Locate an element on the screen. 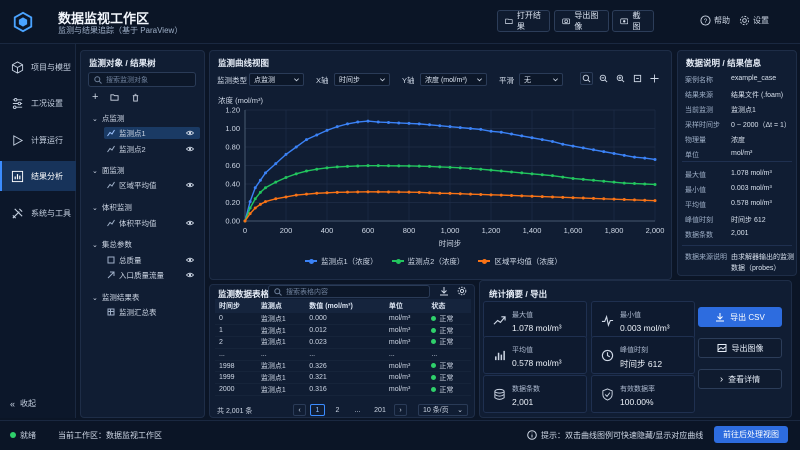 The image size is (800, 450). collapse-sidebar-button: « 收起 is located at coordinates (23, 403).